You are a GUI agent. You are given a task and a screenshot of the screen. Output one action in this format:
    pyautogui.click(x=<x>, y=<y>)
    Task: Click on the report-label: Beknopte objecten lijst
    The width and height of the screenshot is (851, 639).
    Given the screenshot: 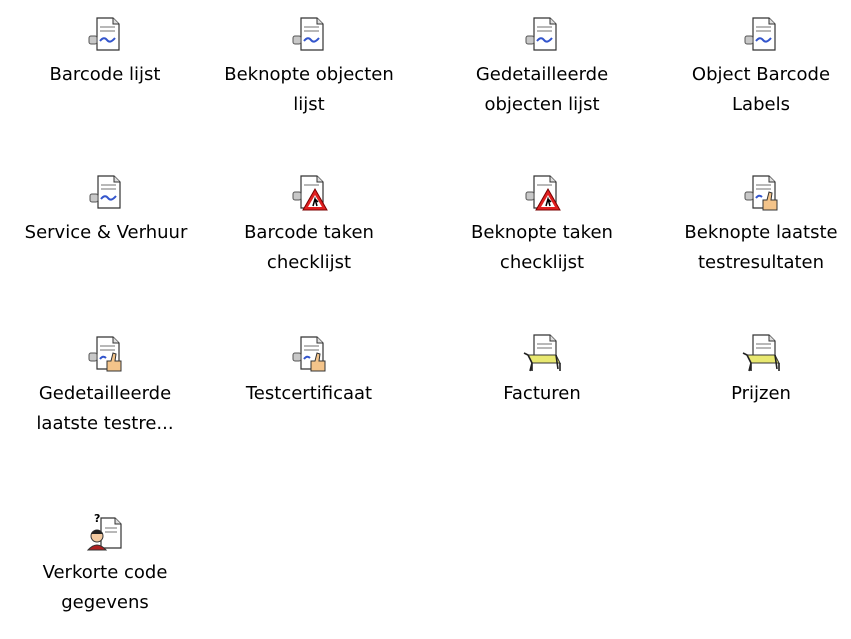 What is the action you would take?
    pyautogui.click(x=309, y=89)
    